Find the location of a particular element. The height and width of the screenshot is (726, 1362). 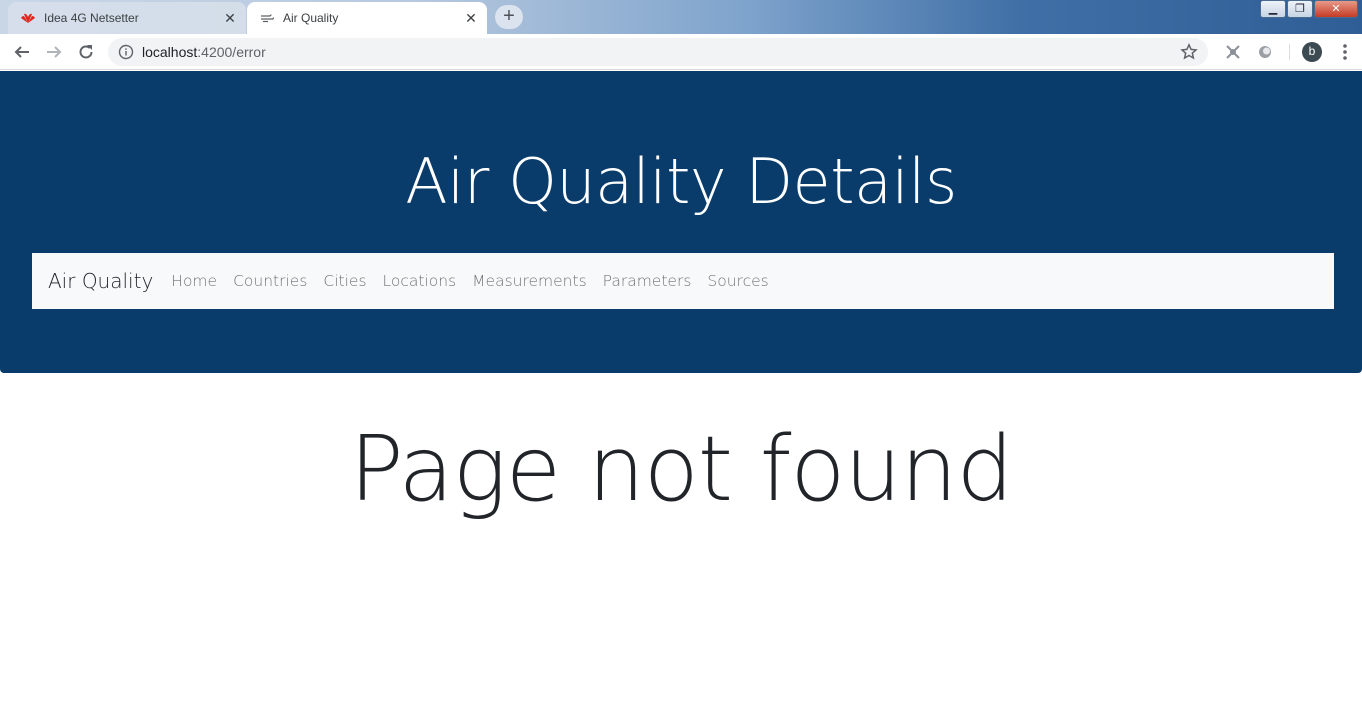

restore-button: ❐ is located at coordinates (1300, 9).